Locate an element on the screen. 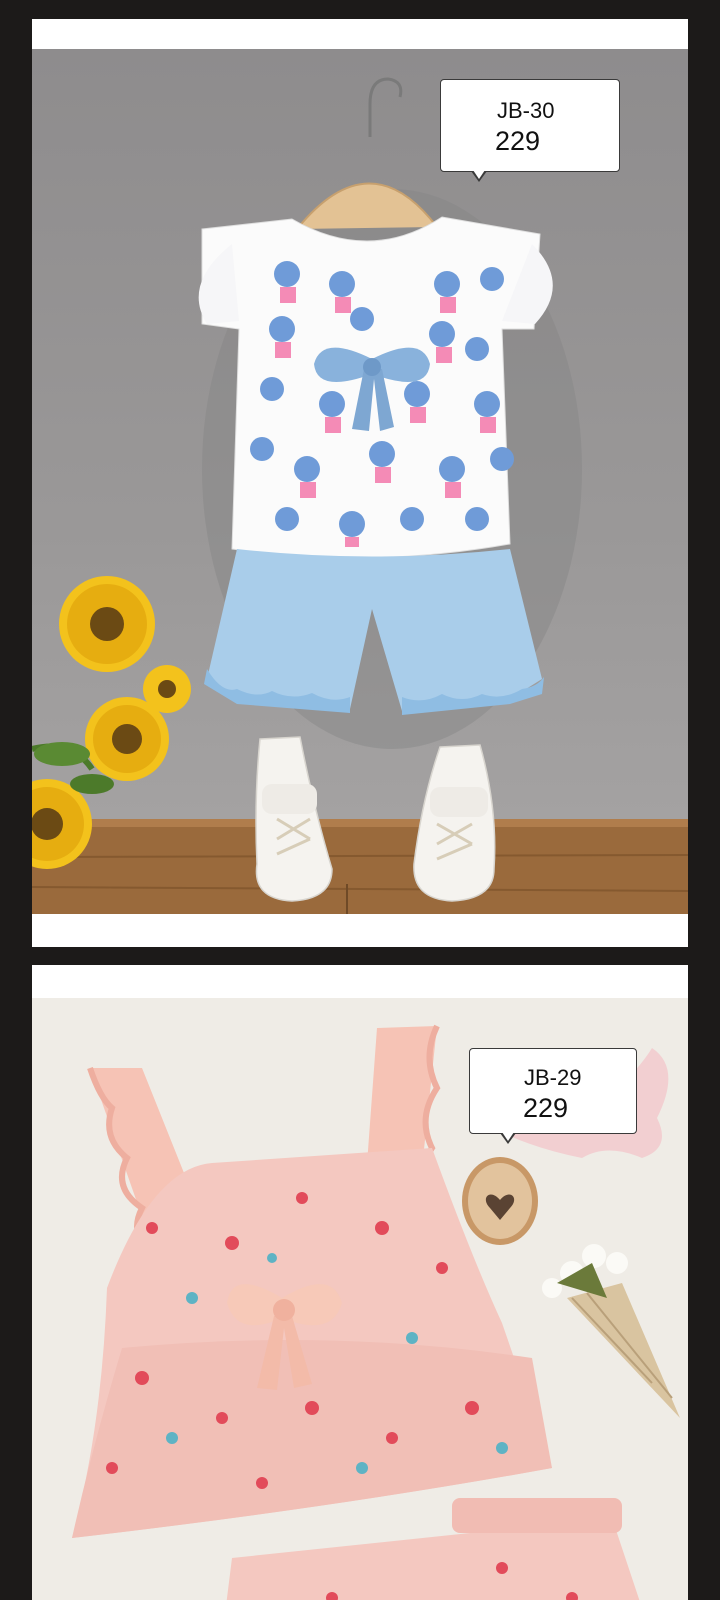  price-tag-jb-30: JB-30 229 is located at coordinates (530, 130).